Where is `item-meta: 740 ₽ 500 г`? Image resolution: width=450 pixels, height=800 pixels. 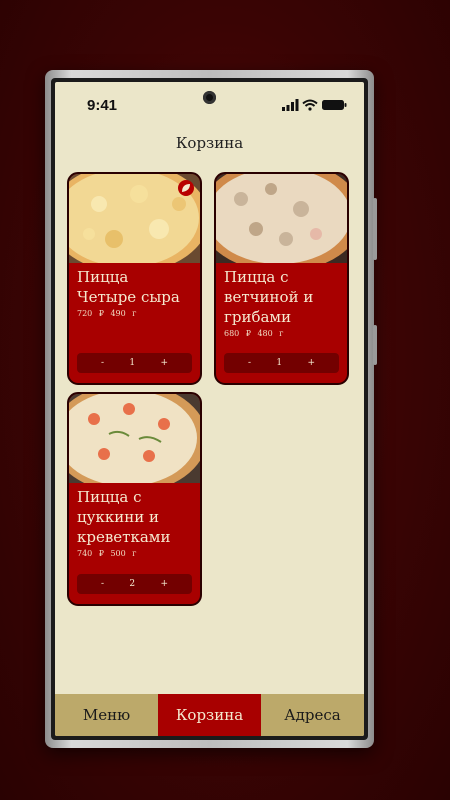
item-meta: 740 ₽ 500 г is located at coordinates (134, 553).